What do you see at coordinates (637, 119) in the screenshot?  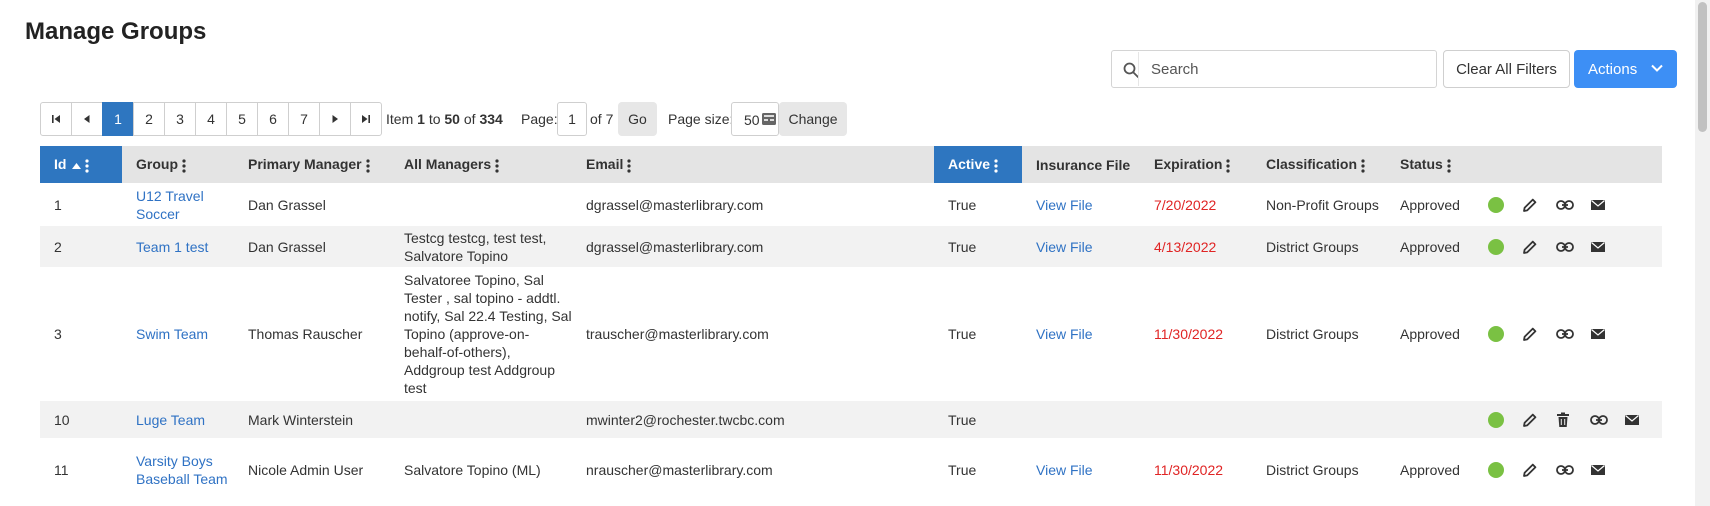 I see `go-button: Go` at bounding box center [637, 119].